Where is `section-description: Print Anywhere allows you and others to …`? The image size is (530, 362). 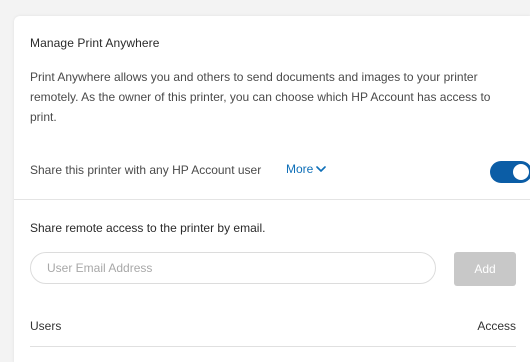 section-description: Print Anywhere allows you and others to … is located at coordinates (260, 97).